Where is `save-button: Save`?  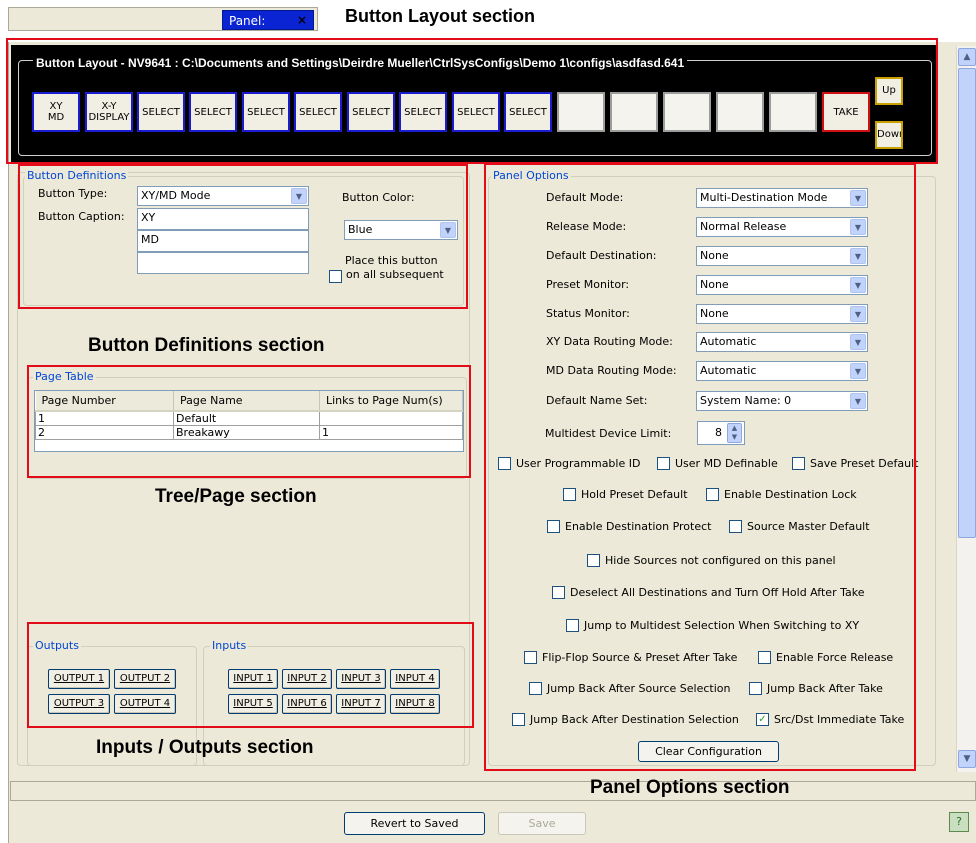
save-button: Save is located at coordinates (542, 823).